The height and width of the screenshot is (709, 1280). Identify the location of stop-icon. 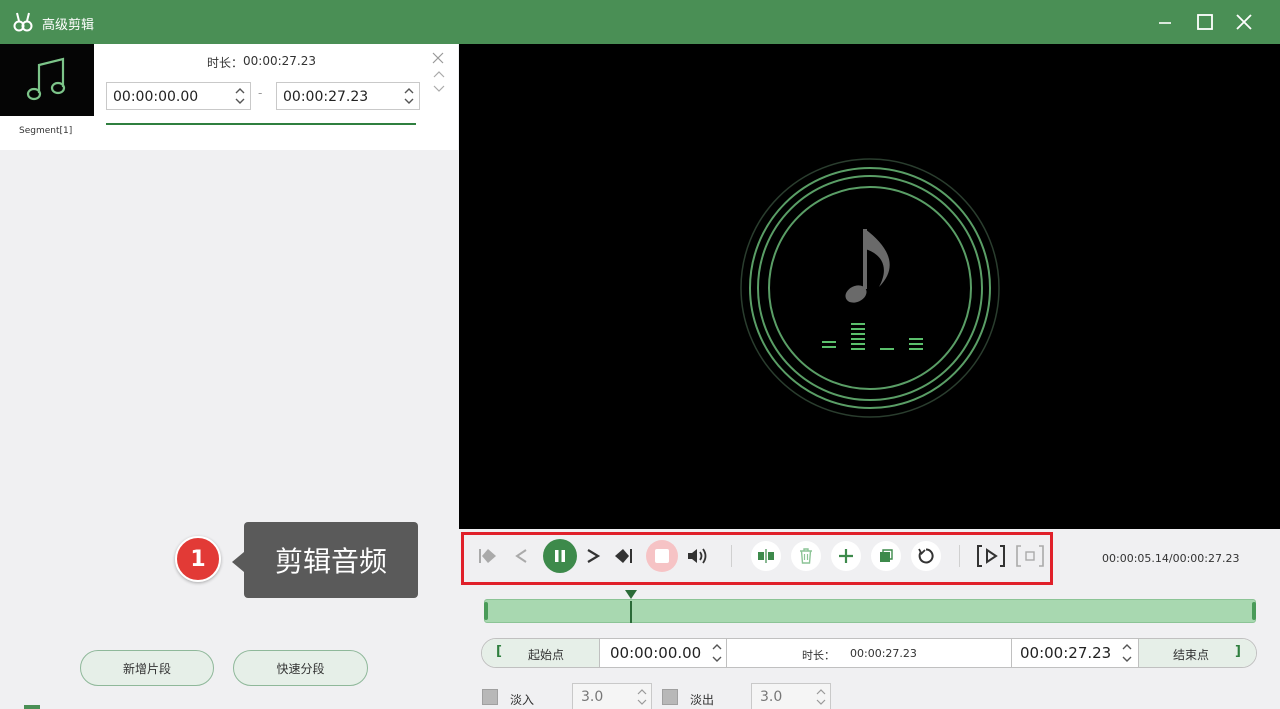
(662, 556).